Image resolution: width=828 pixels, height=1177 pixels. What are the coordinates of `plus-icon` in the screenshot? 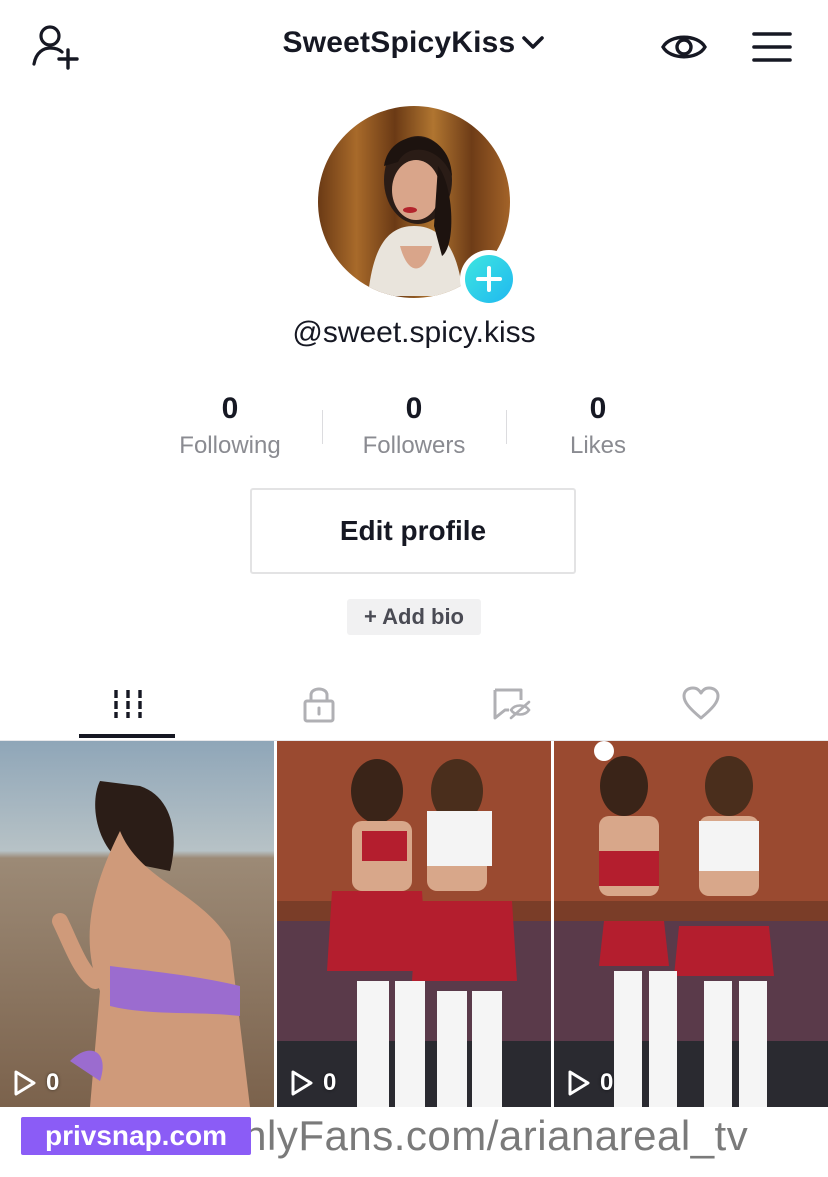 It's located at (489, 279).